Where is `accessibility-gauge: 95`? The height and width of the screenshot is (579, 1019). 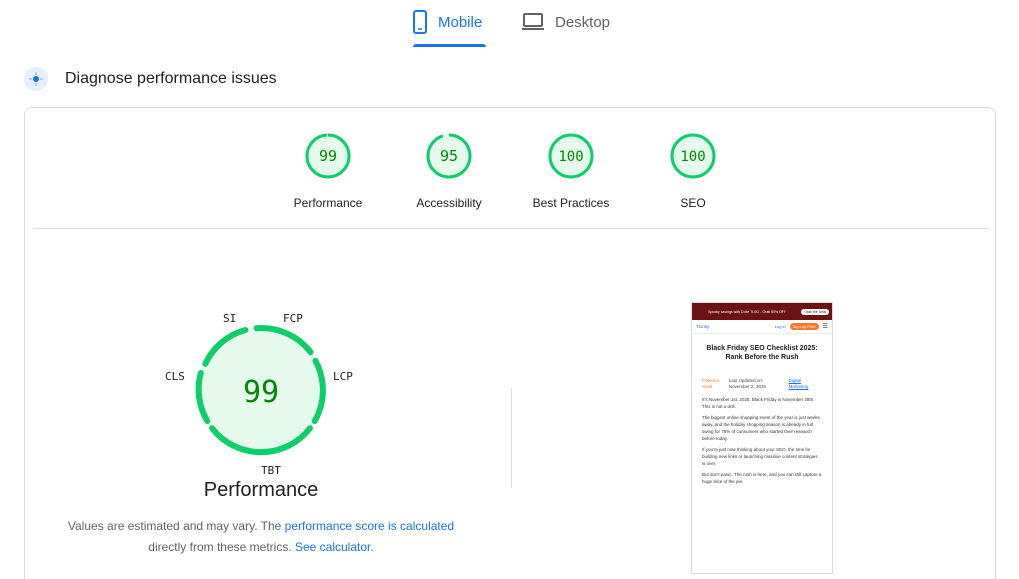 accessibility-gauge: 95 is located at coordinates (449, 156).